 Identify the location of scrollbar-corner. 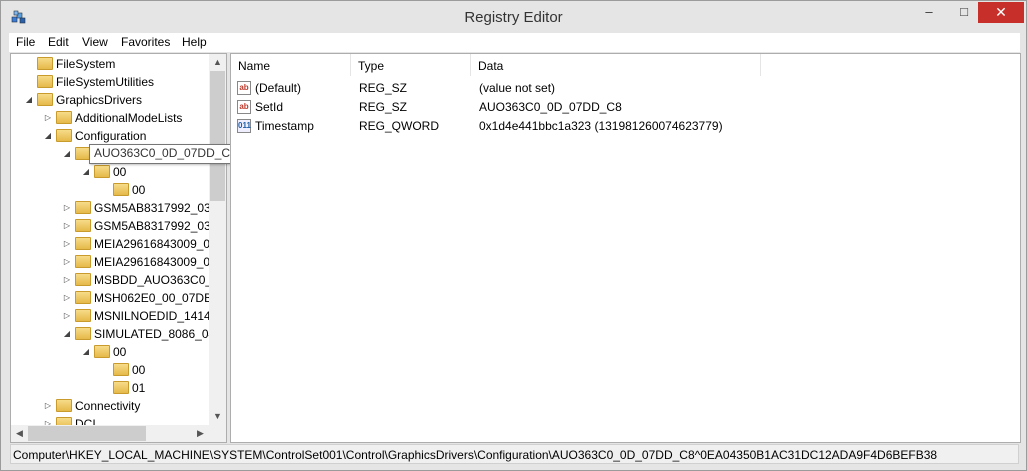
(217, 433).